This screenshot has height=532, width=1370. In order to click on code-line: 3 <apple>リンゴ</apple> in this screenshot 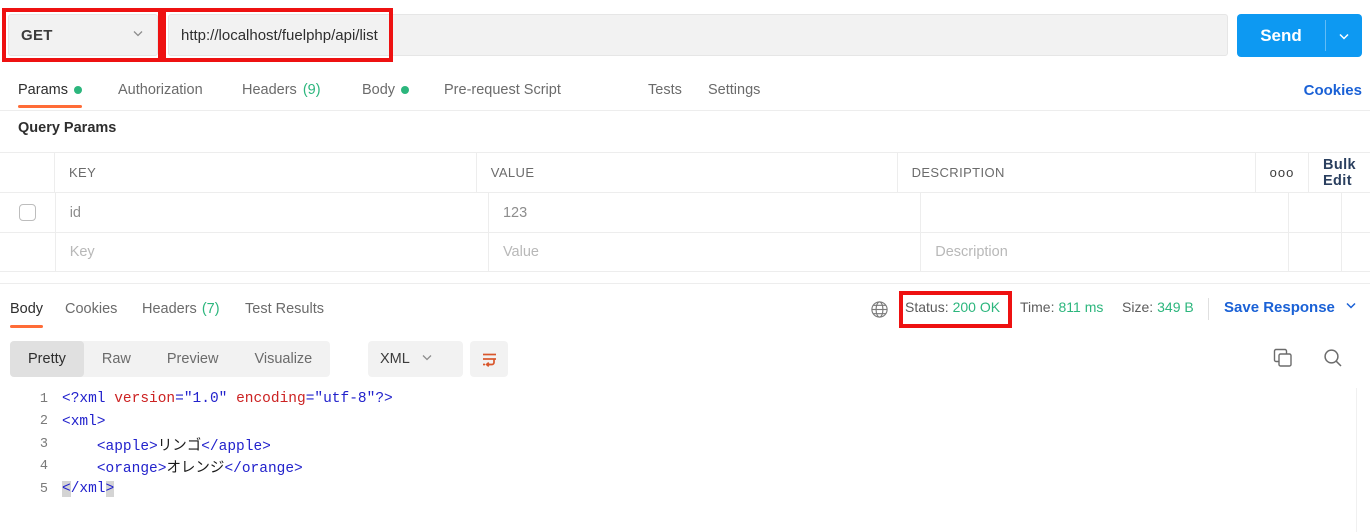, I will do `click(685, 444)`.